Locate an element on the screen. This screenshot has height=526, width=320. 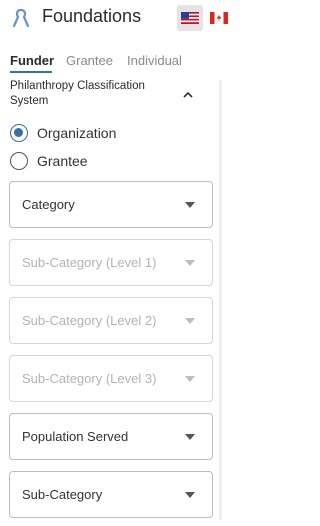
radio-label: Grantee is located at coordinates (62, 161).